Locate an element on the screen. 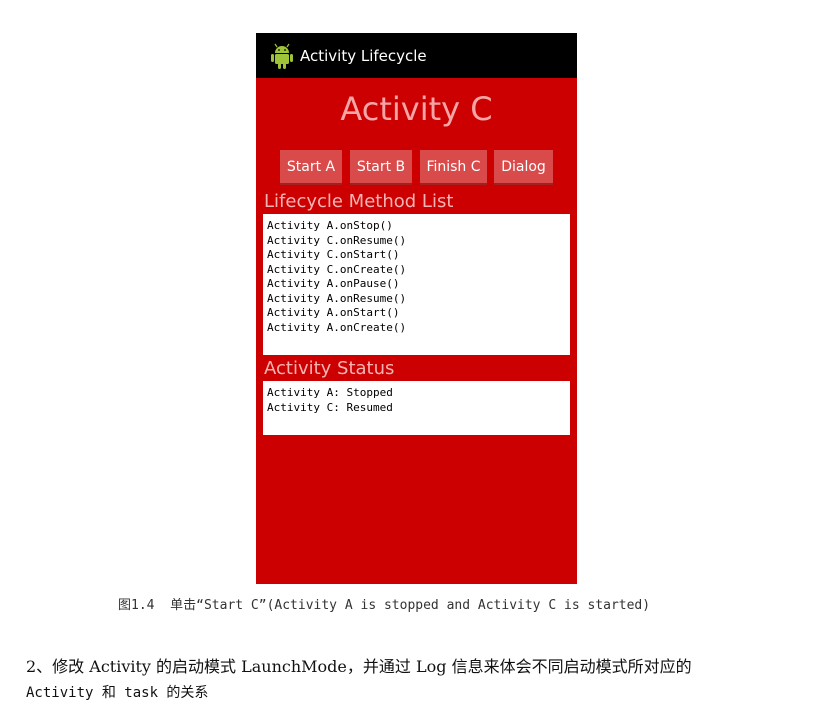 The width and height of the screenshot is (840, 716). list-item: Activity A.onStop() is located at coordinates (330, 225).